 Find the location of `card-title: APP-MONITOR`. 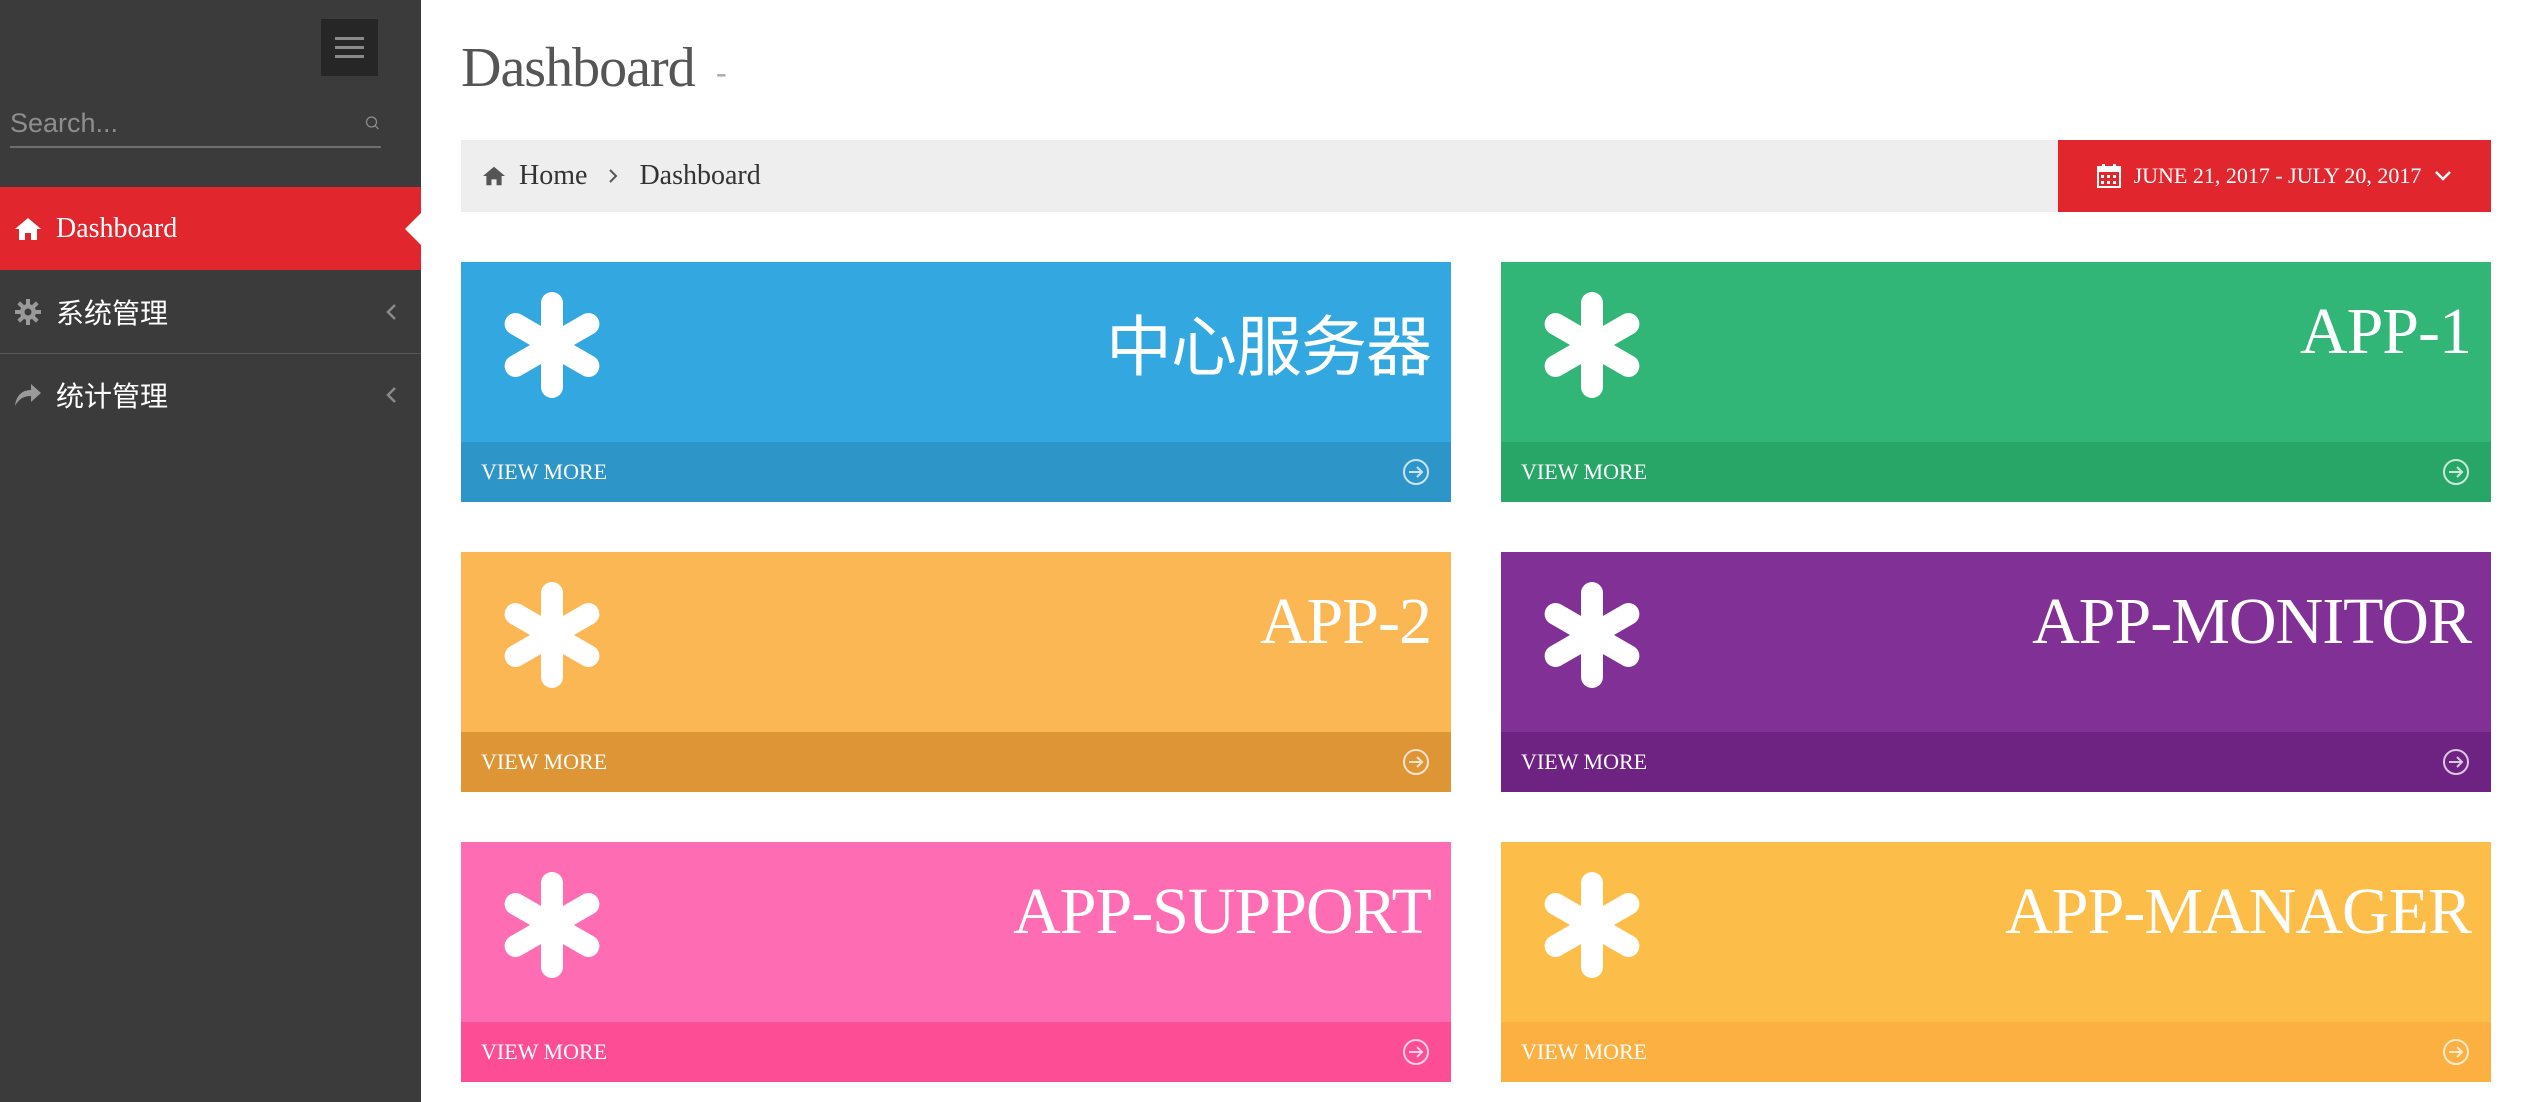

card-title: APP-MONITOR is located at coordinates (2252, 621).